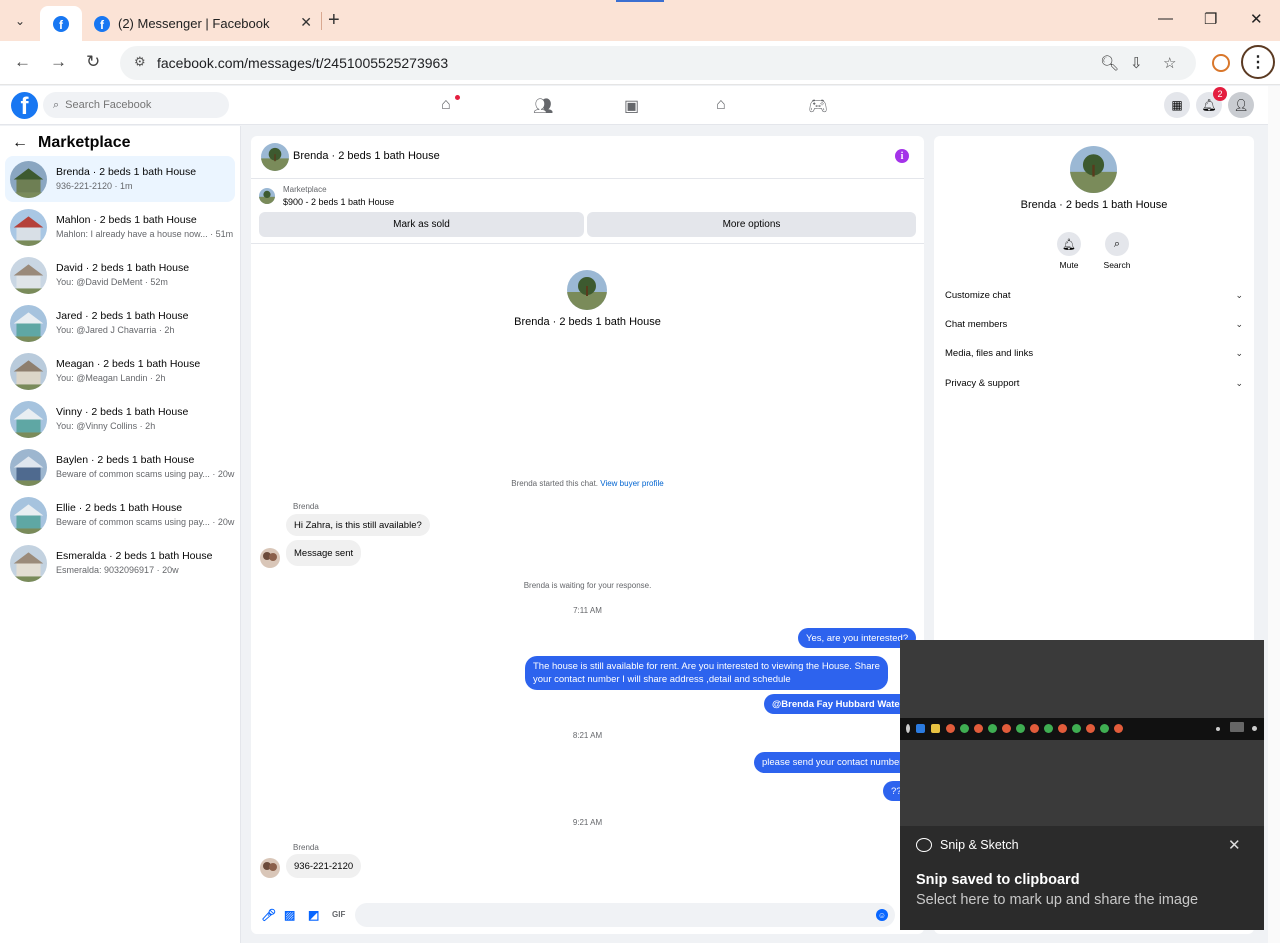 The image size is (1280, 943). Describe the element at coordinates (140, 105) in the screenshot. I see `search-input` at that location.